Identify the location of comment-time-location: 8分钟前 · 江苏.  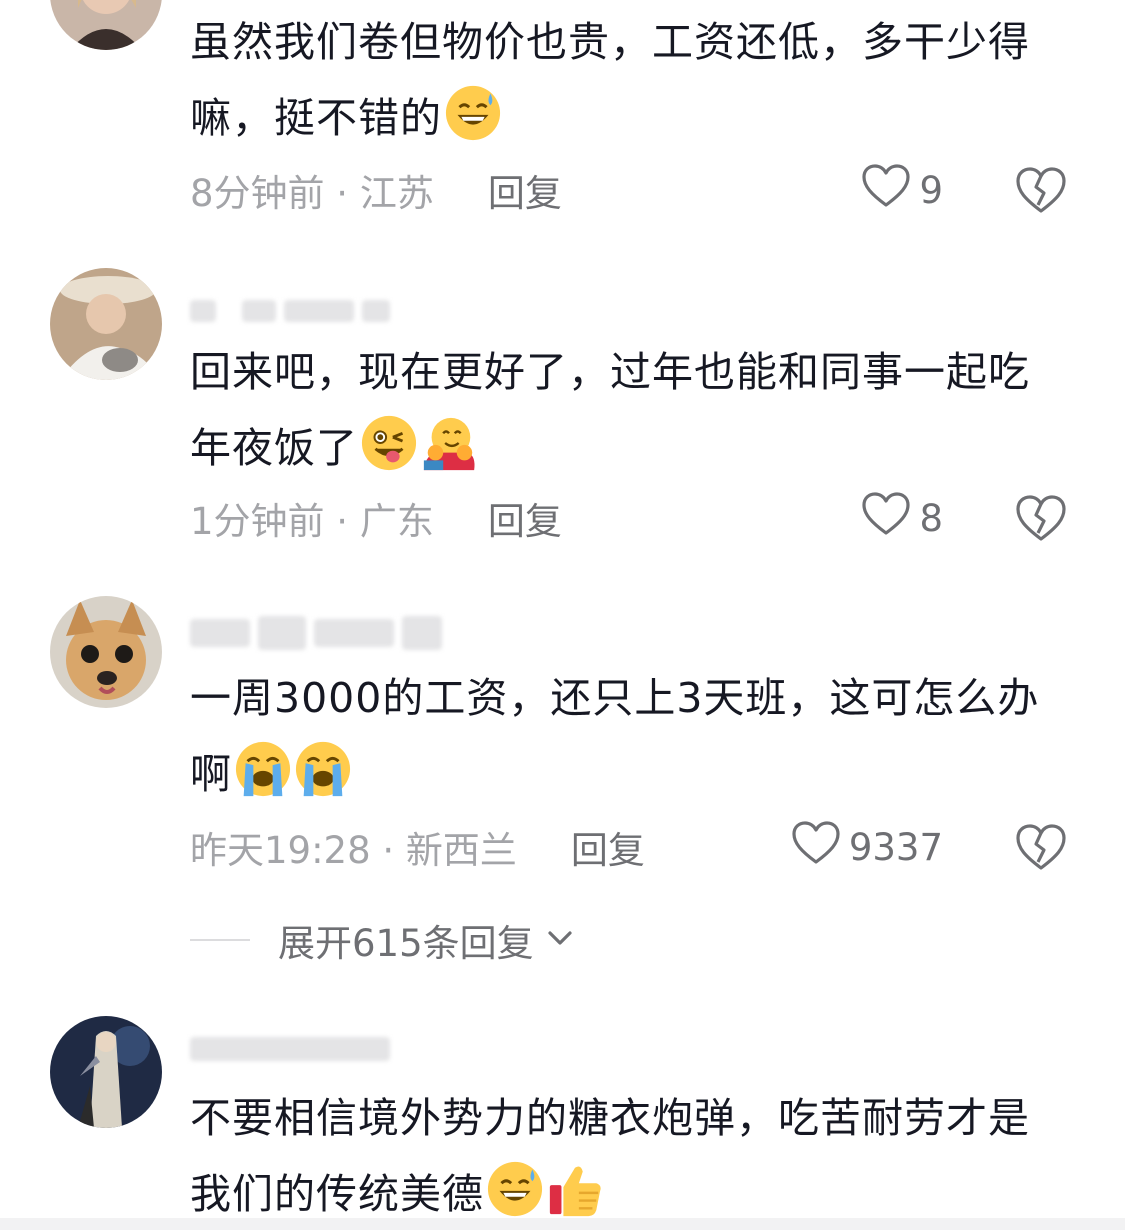
(312, 193).